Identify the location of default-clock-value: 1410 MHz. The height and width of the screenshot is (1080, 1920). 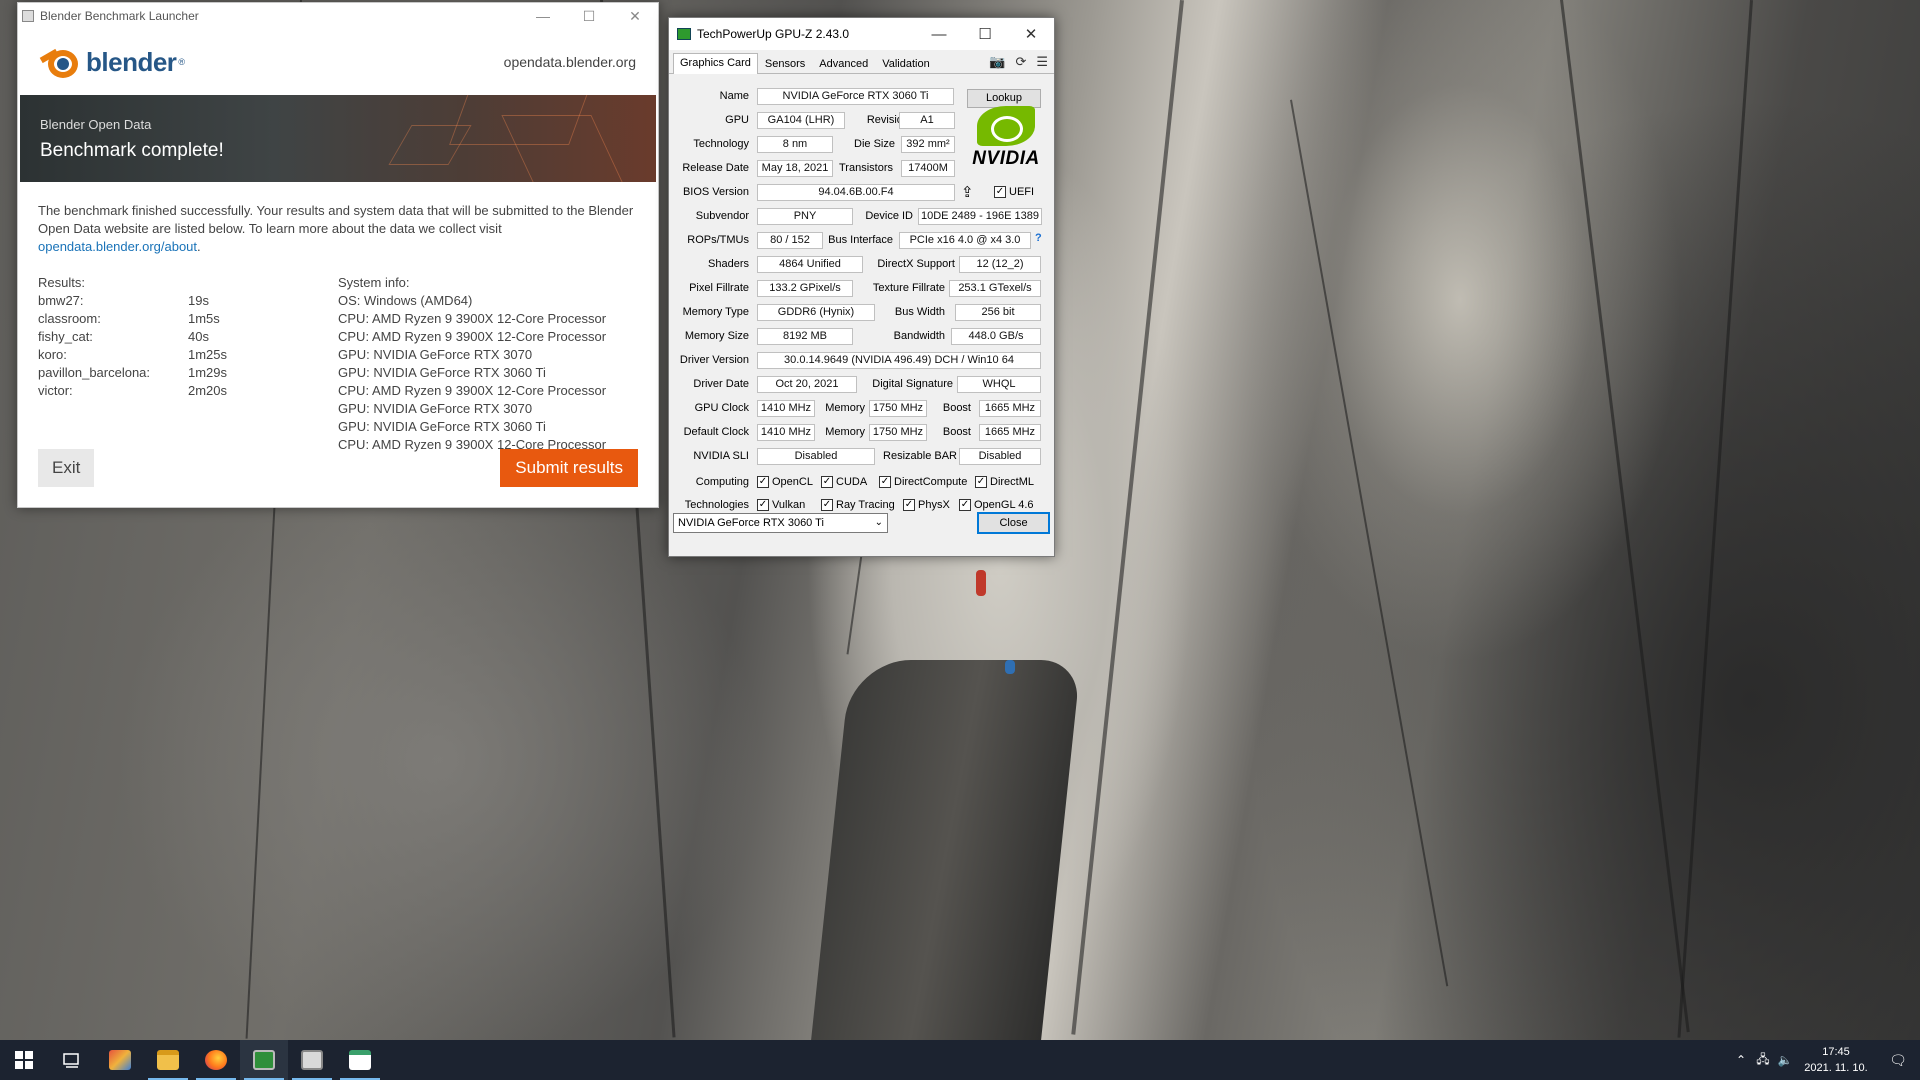
(786, 432).